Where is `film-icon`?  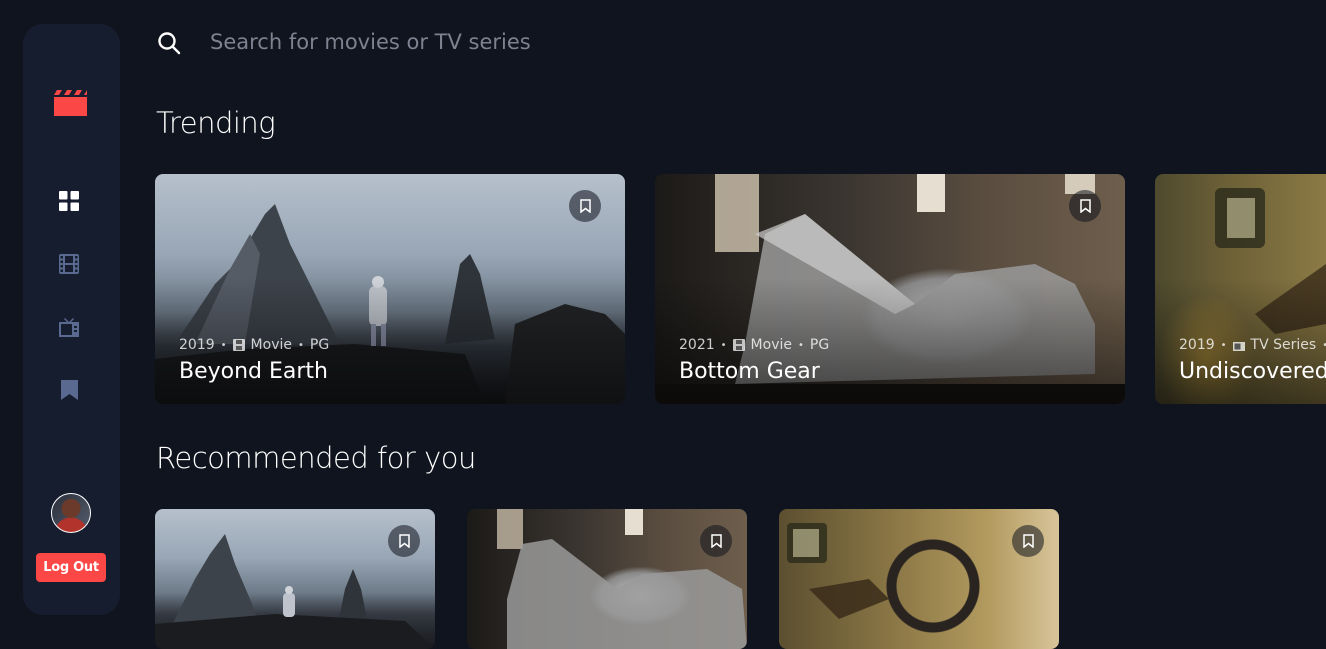 film-icon is located at coordinates (69, 264).